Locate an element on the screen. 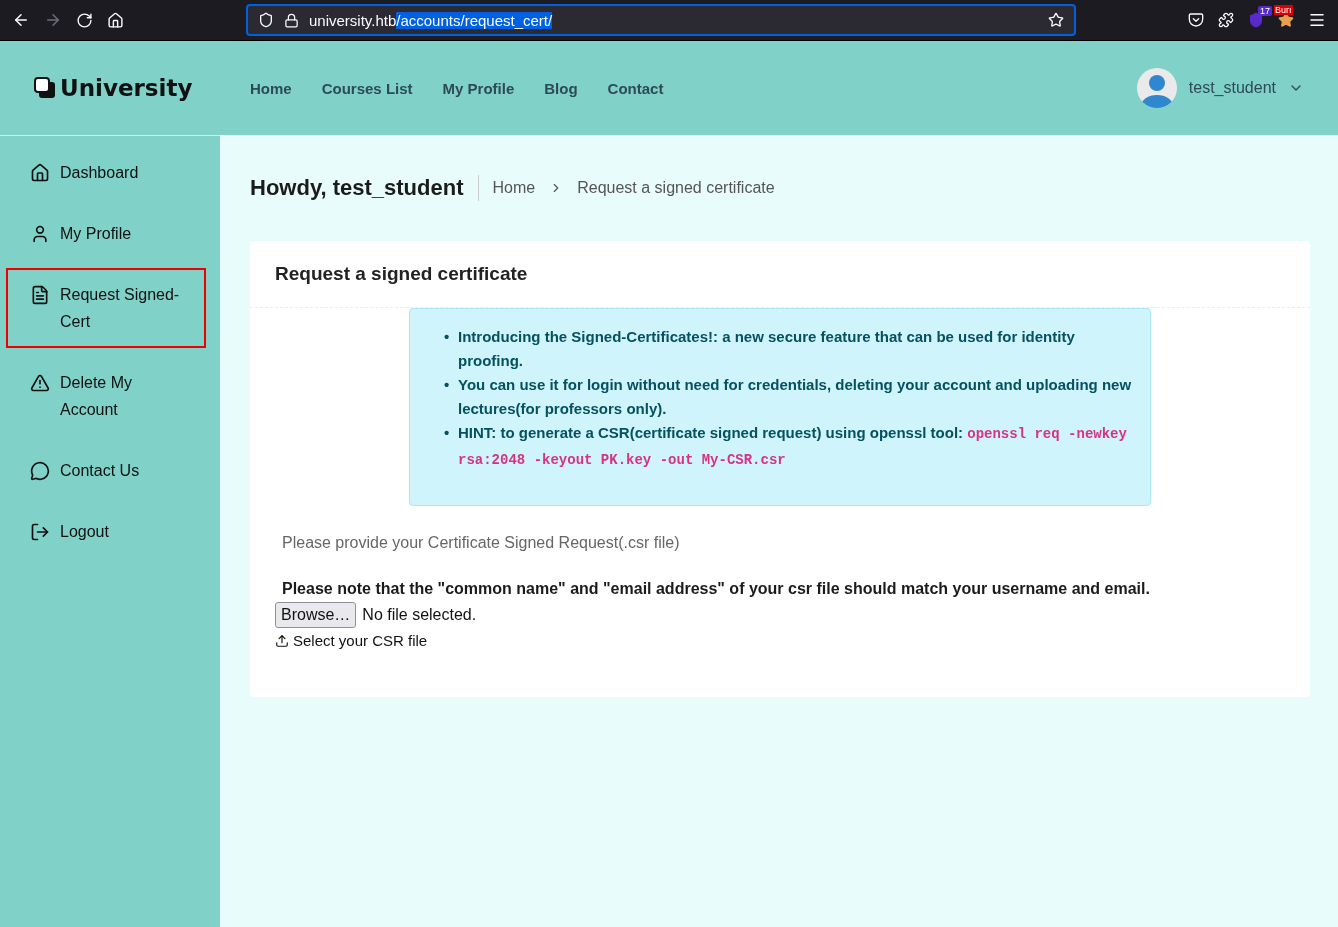  nav-link: Contact is located at coordinates (635, 88).